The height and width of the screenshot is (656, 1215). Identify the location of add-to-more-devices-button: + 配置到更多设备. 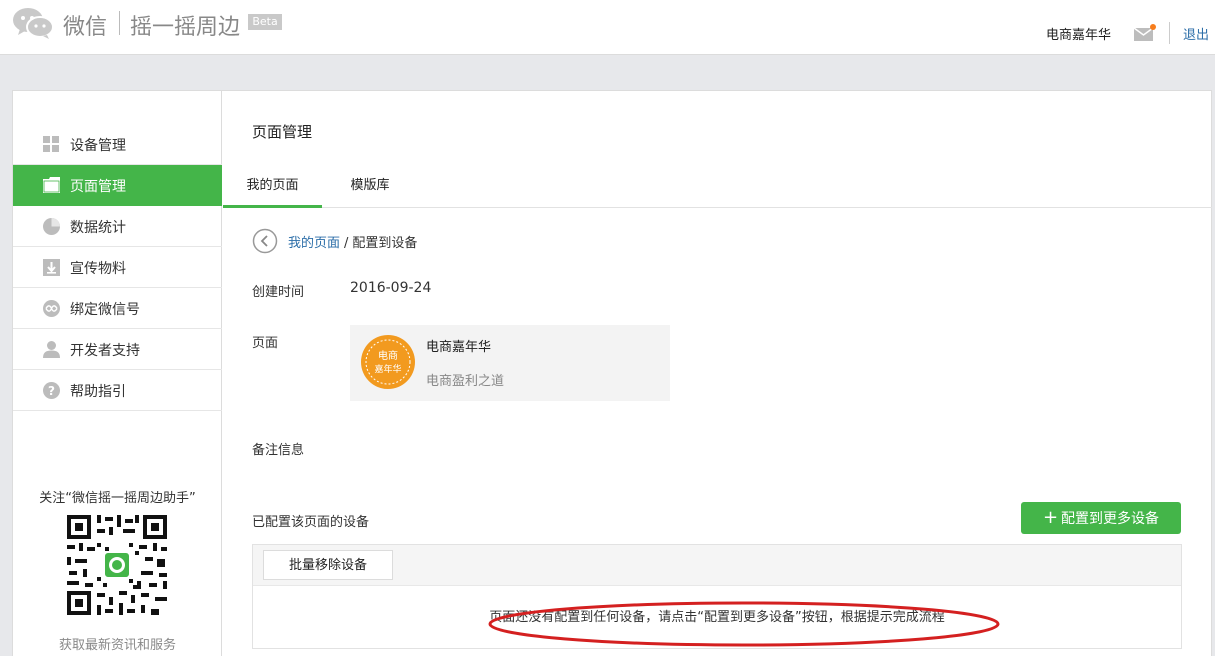
(1101, 518).